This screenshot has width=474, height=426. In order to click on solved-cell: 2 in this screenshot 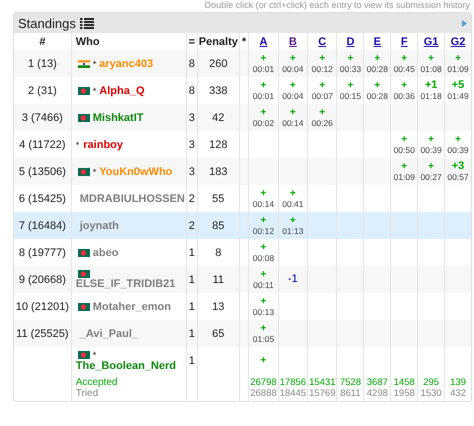, I will do `click(192, 225)`.